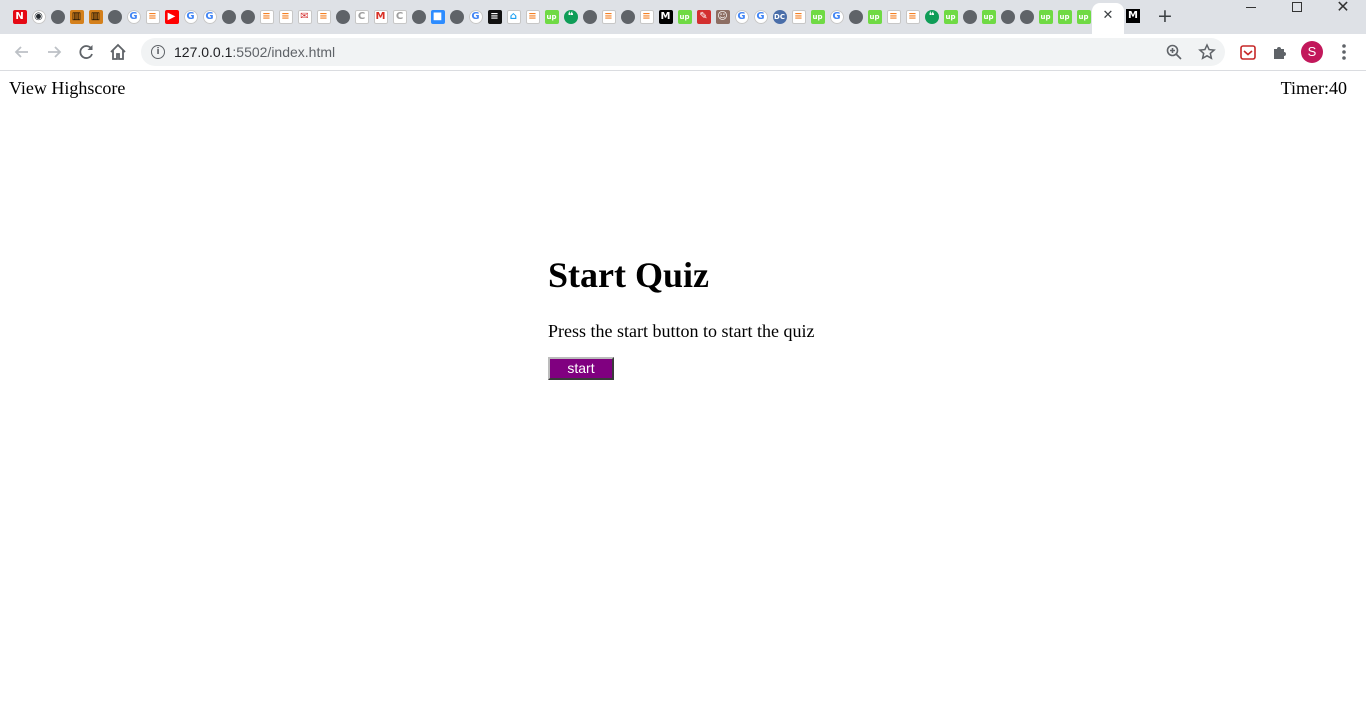 This screenshot has width=1366, height=705. What do you see at coordinates (54, 52) in the screenshot?
I see `forward-arrow-icon` at bounding box center [54, 52].